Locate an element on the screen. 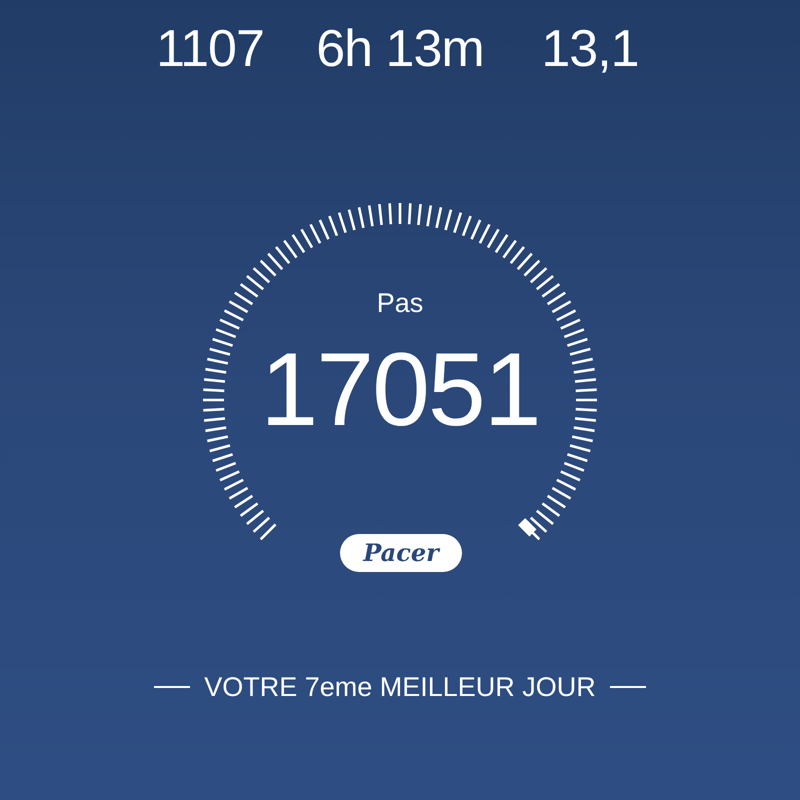 The width and height of the screenshot is (800, 800). step-count: 17051 is located at coordinates (400, 390).